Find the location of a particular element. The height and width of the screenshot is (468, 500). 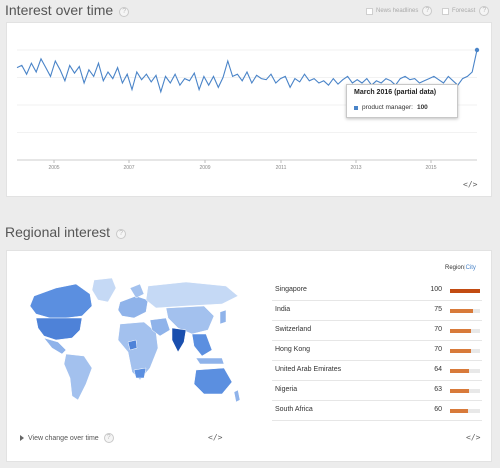

tooltip-row: product manager: 100 is located at coordinates (402, 107).